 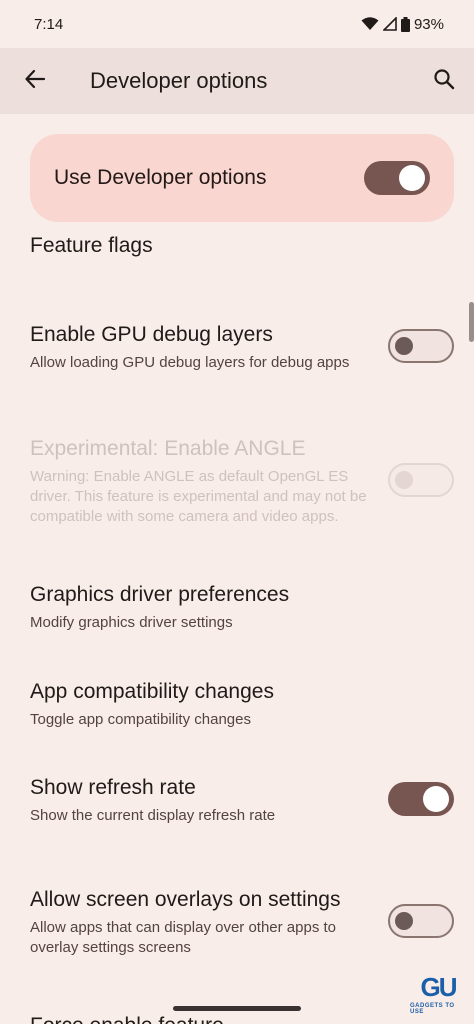 I want to click on search-button, so click(x=444, y=81).